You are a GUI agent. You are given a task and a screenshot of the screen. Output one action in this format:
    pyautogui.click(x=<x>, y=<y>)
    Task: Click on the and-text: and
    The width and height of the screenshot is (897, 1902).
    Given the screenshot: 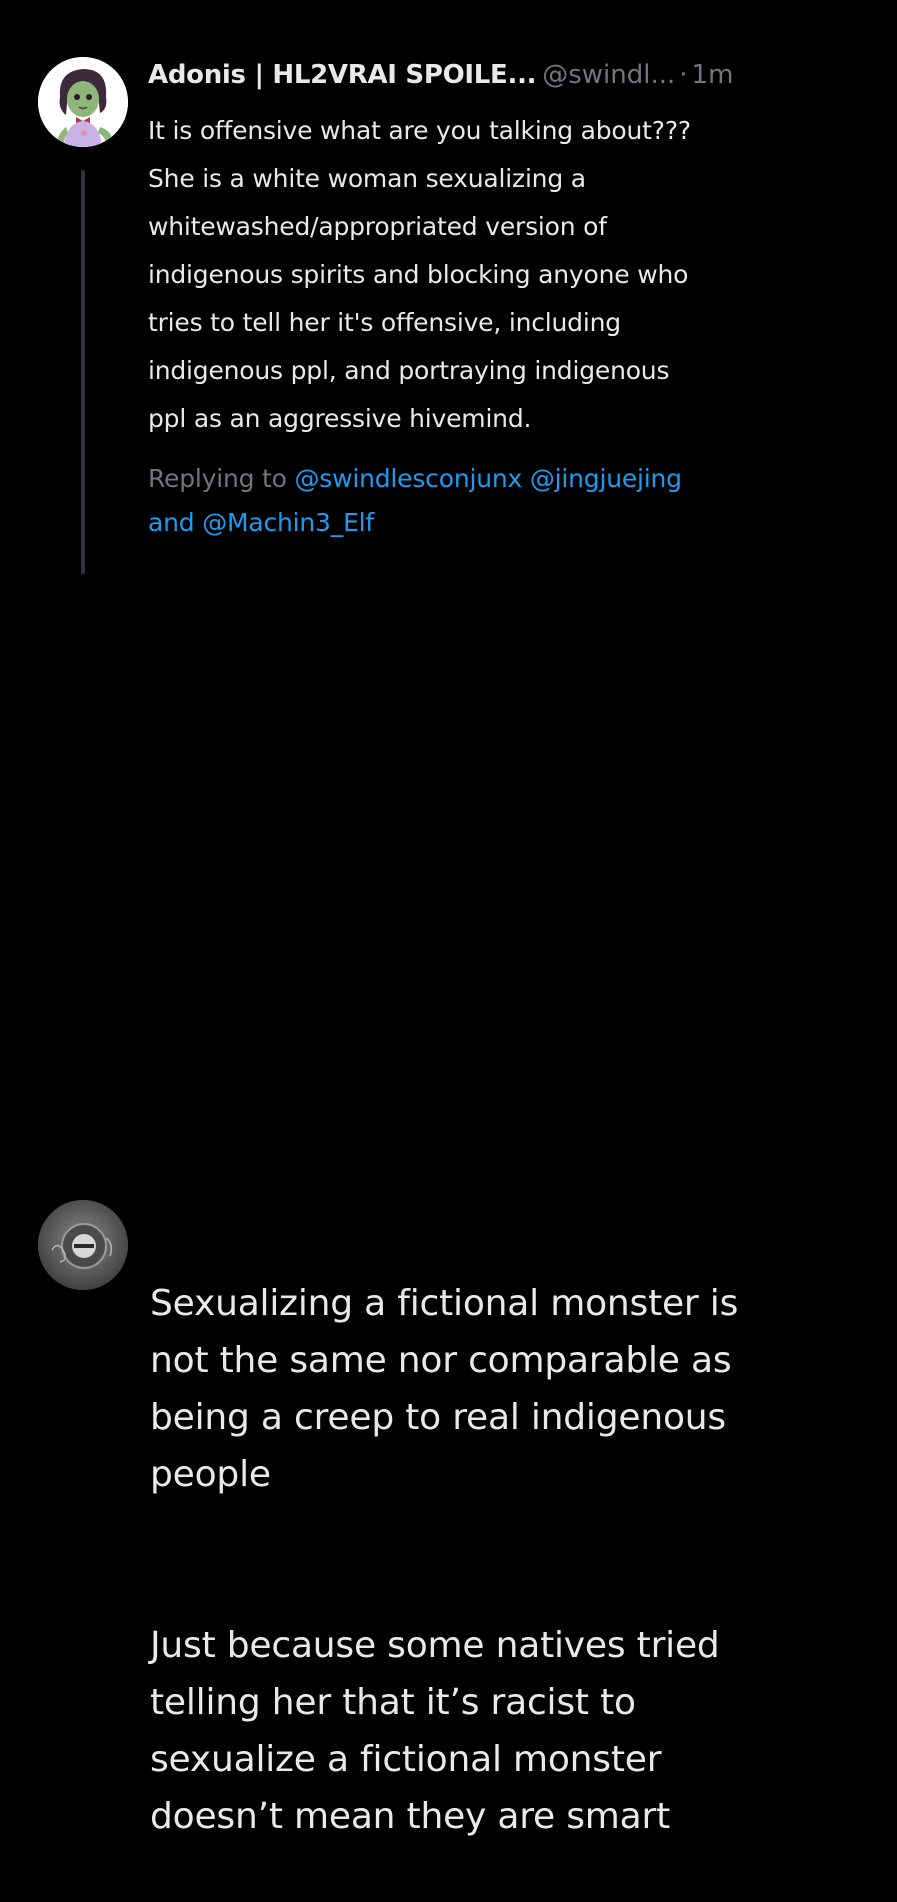 What is the action you would take?
    pyautogui.click(x=171, y=522)
    